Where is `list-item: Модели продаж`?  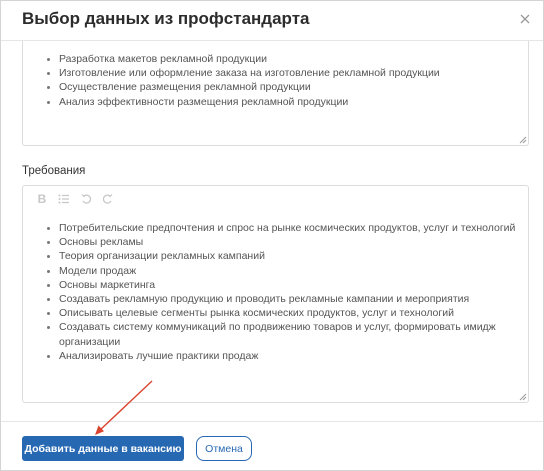
list-item: Модели продаж is located at coordinates (293, 271).